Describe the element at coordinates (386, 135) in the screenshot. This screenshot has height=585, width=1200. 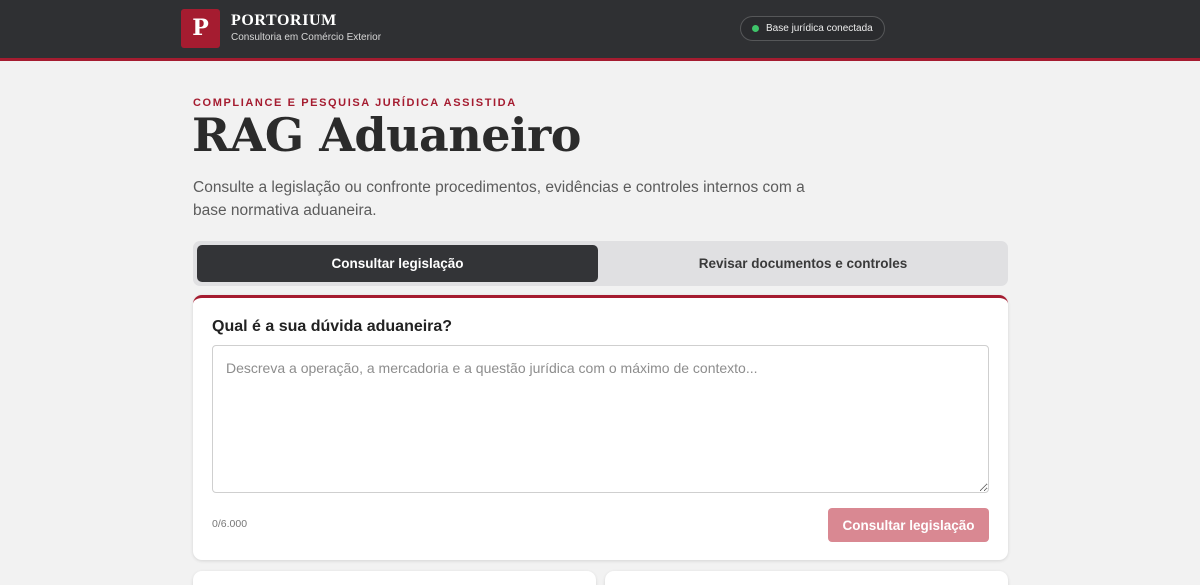
I see `page-title: RAG Aduaneiro` at that location.